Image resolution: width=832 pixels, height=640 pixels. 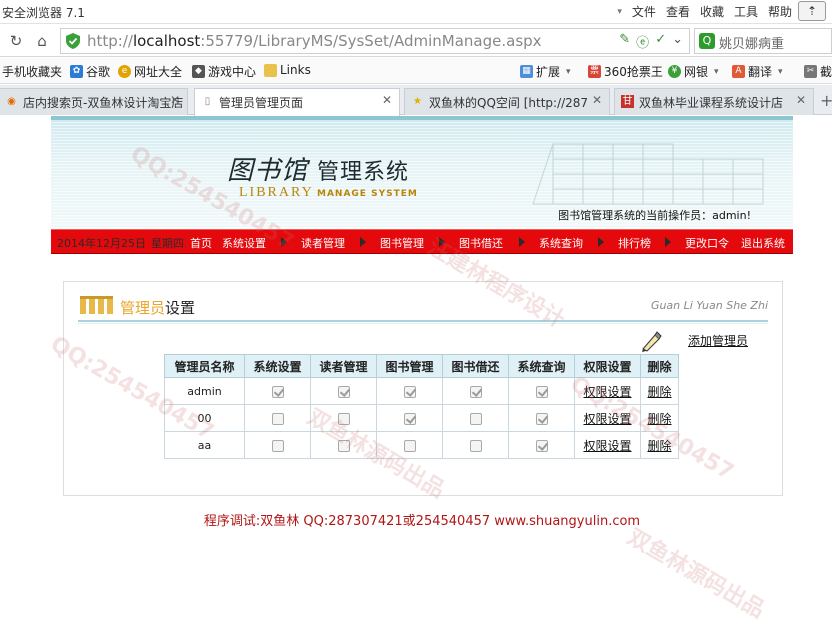 I want to click on nav-date: 2014年12月25日 星期四, so click(x=120, y=243).